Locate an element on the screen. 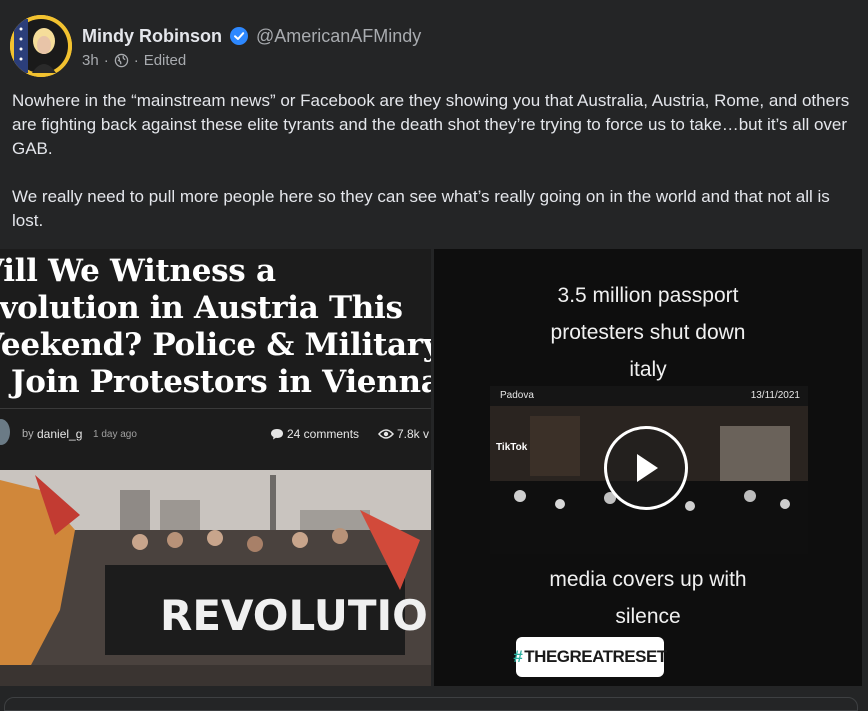  byline-date: 1 day ago is located at coordinates (115, 434).